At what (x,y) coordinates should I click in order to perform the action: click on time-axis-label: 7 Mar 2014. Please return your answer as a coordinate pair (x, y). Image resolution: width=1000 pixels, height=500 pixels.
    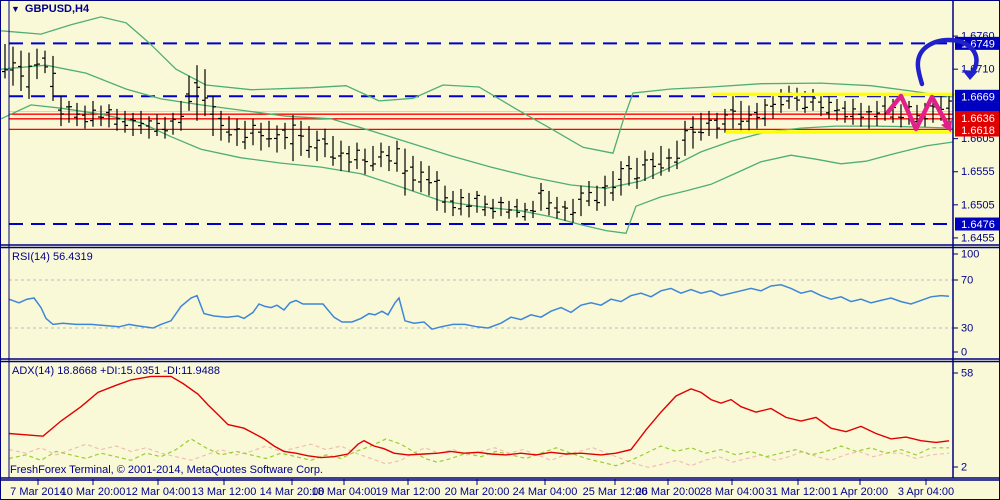
    Looking at the image, I should click on (38, 492).